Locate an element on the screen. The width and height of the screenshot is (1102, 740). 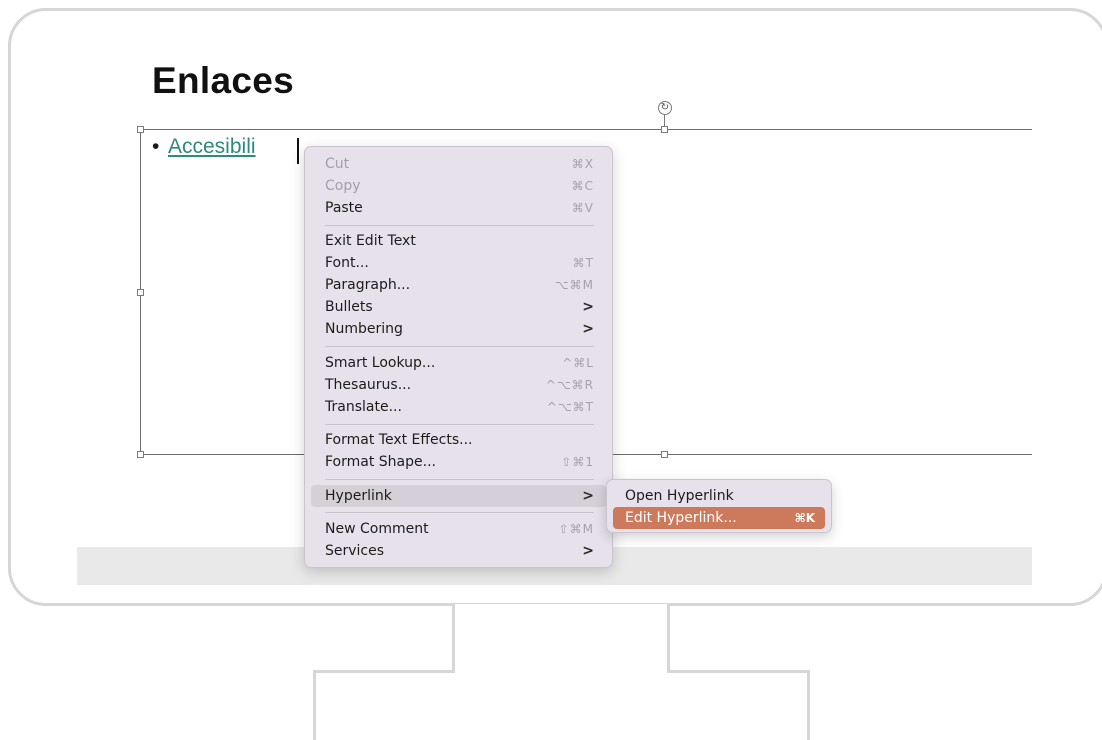
menu-item-font: Font... ⌘T is located at coordinates (458, 263).